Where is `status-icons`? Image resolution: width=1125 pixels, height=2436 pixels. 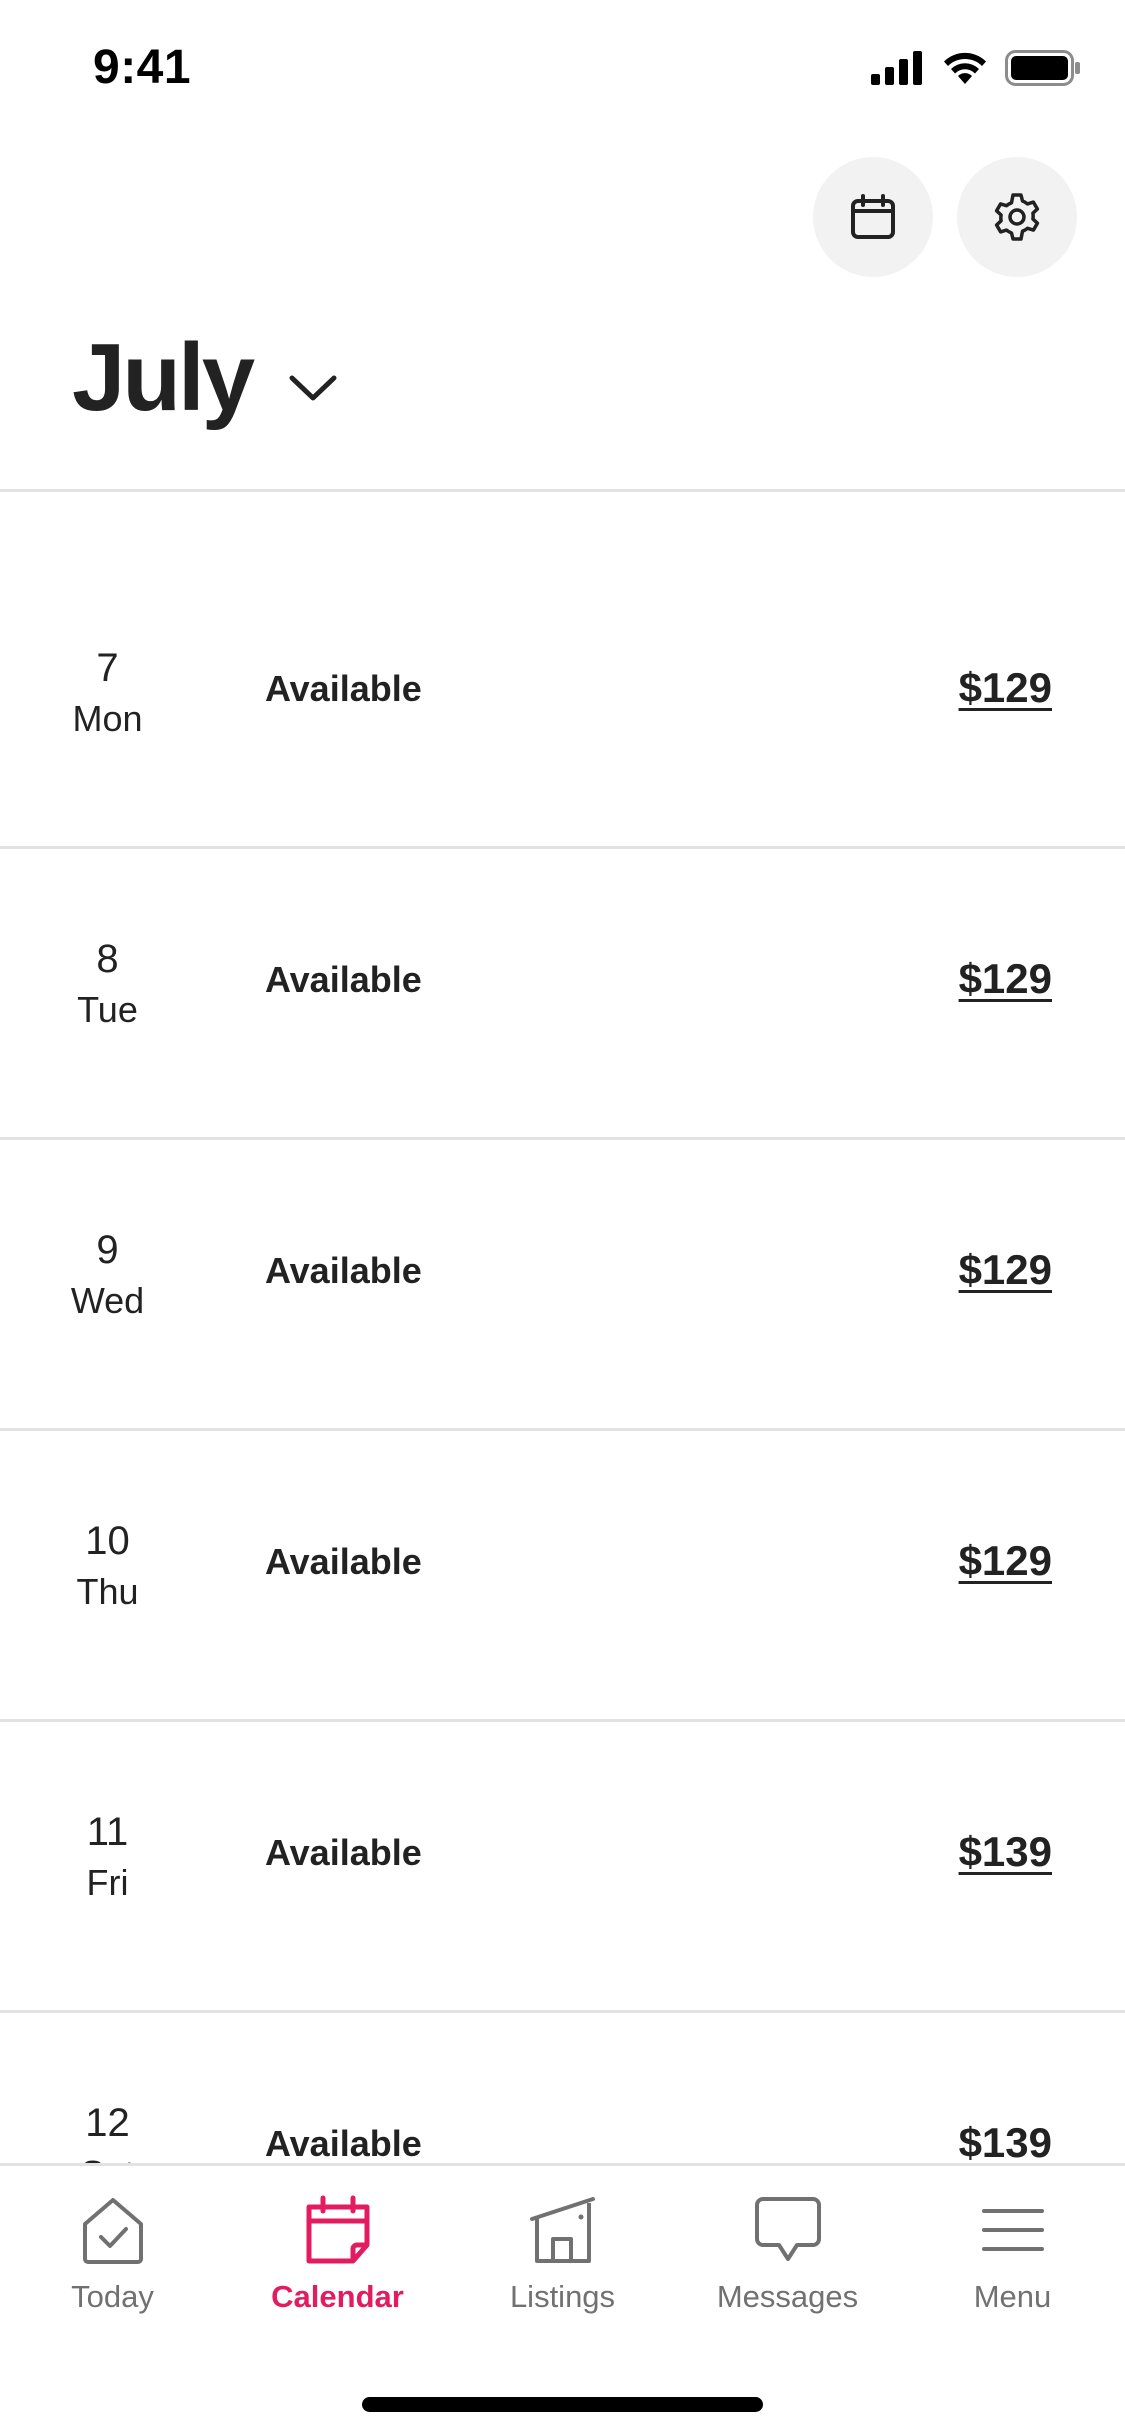 status-icons is located at coordinates (976, 68).